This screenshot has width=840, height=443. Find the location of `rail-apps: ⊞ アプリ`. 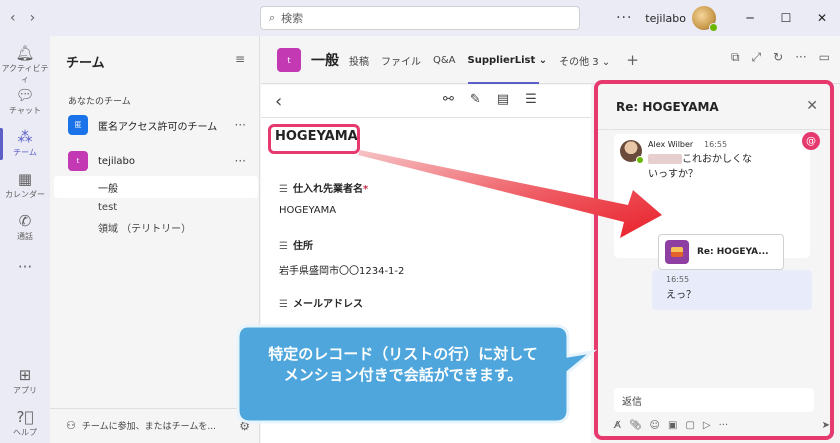

rail-apps: ⊞ アプリ is located at coordinates (25, 381).